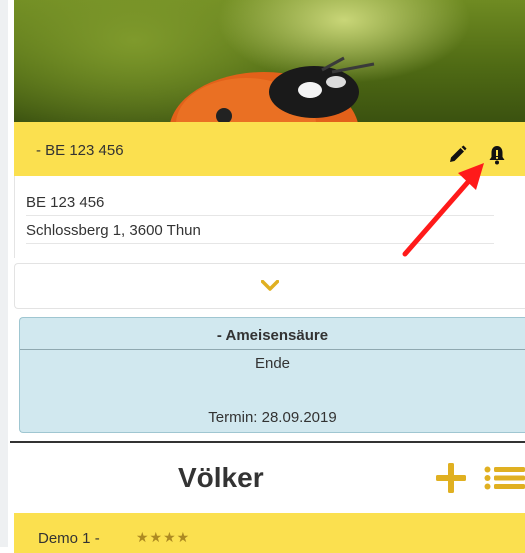 The height and width of the screenshot is (553, 525). I want to click on hive-title: - BE 123 456, so click(80, 150).